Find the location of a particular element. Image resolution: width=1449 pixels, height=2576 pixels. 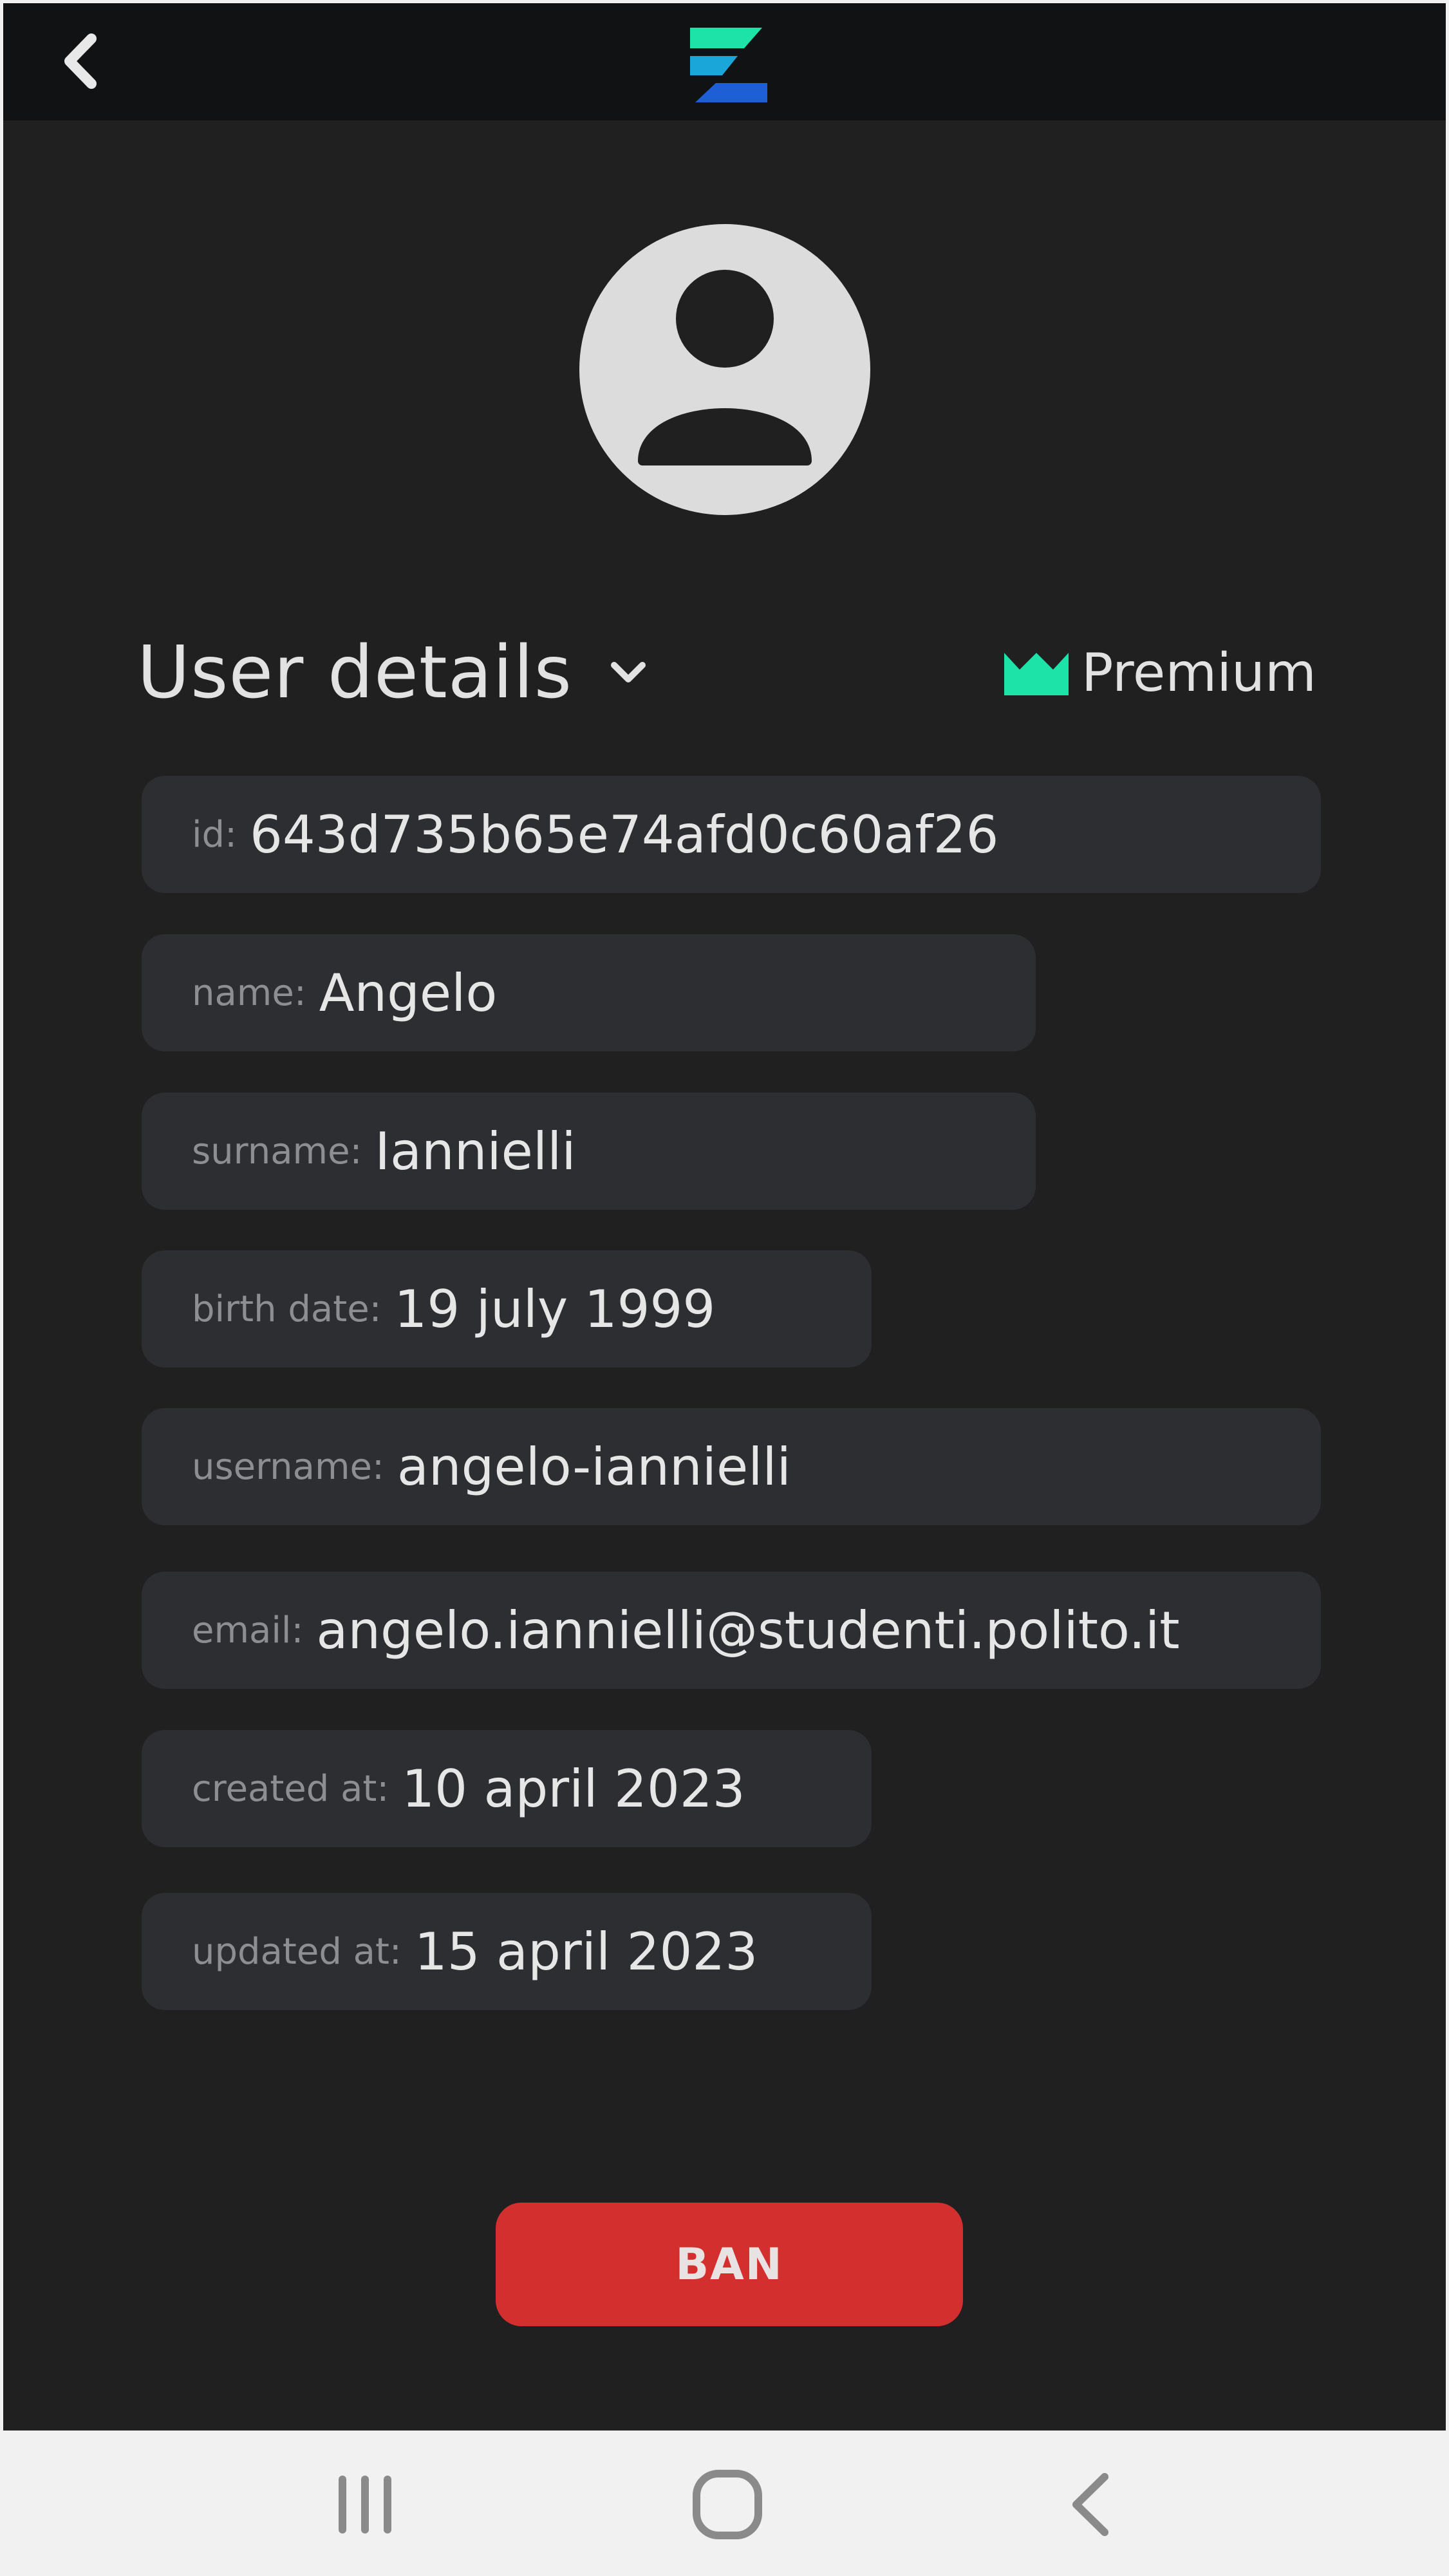

field-value: 19 july 1999 is located at coordinates (555, 1309).